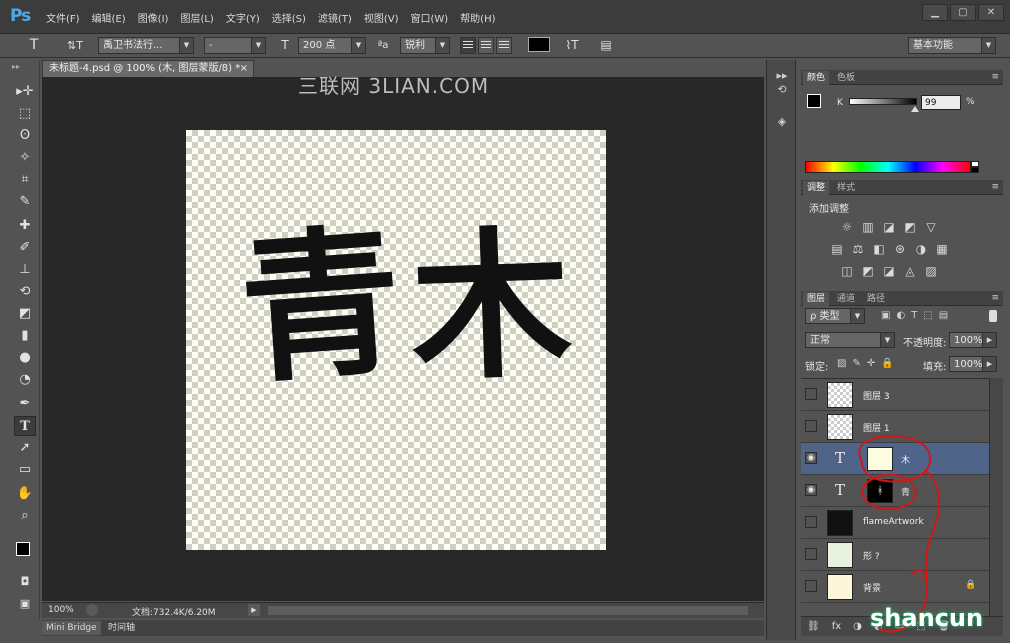  Describe the element at coordinates (895, 459) in the screenshot. I see `layer-row-selected: ◉ T 木` at that location.